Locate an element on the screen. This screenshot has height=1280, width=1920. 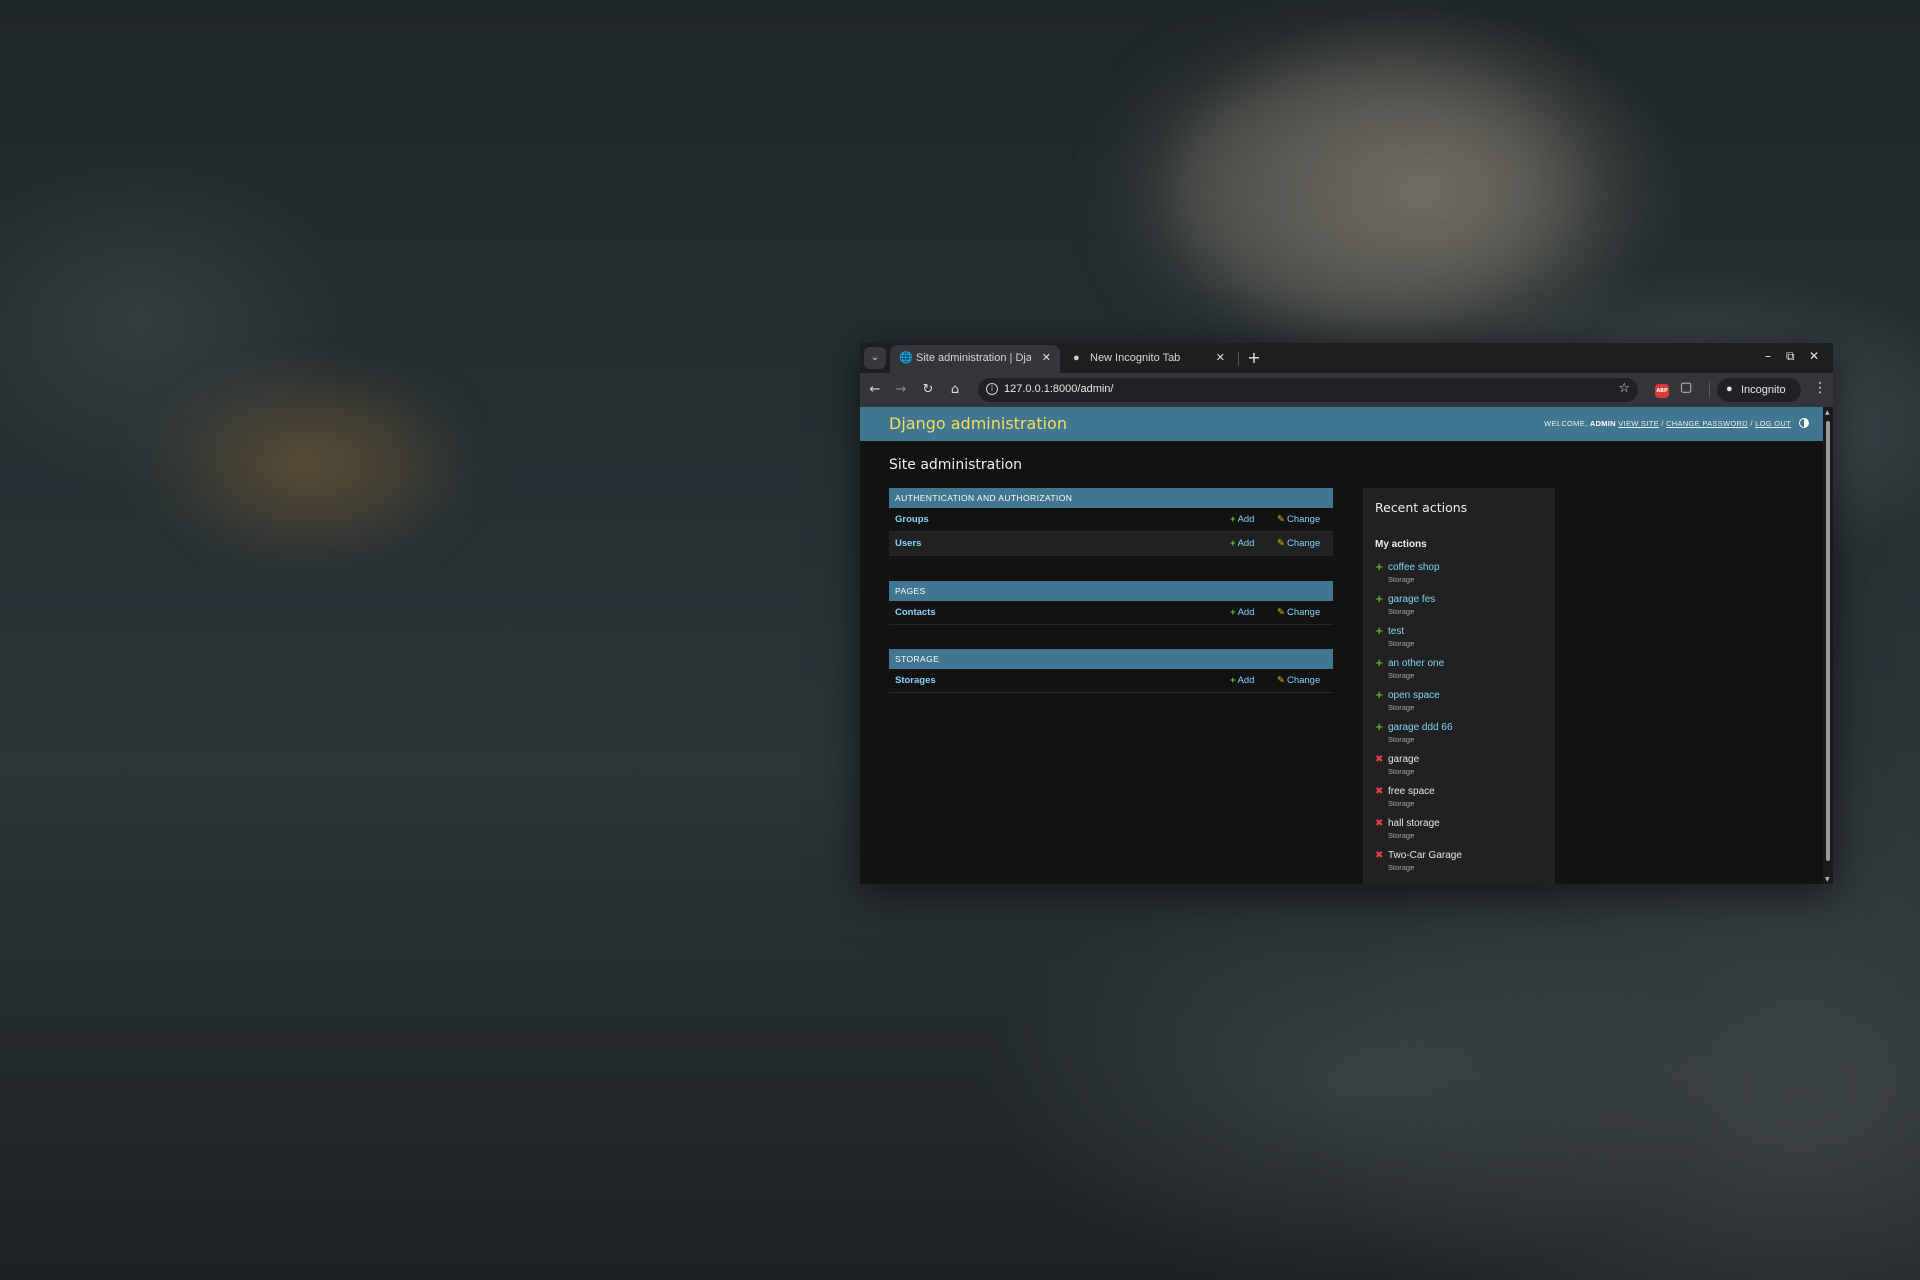
menu-icon: ⋮ is located at coordinates (1820, 388).